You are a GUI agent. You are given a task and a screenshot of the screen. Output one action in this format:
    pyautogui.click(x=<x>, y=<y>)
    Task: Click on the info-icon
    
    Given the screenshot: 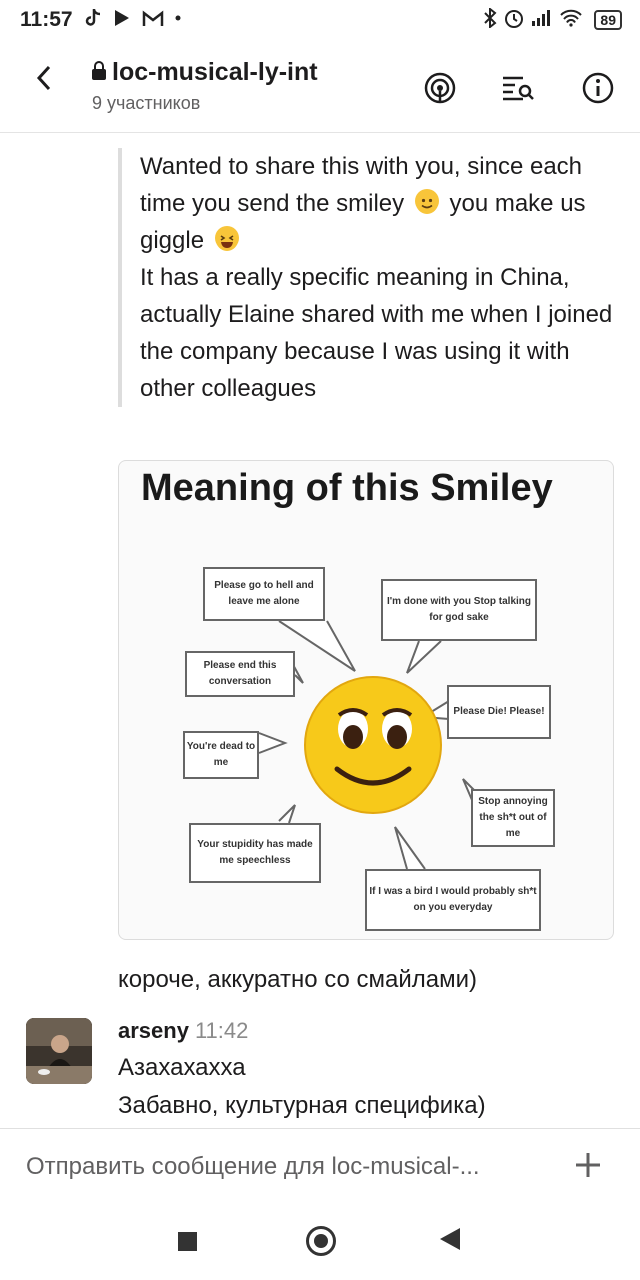 What is the action you would take?
    pyautogui.click(x=598, y=88)
    